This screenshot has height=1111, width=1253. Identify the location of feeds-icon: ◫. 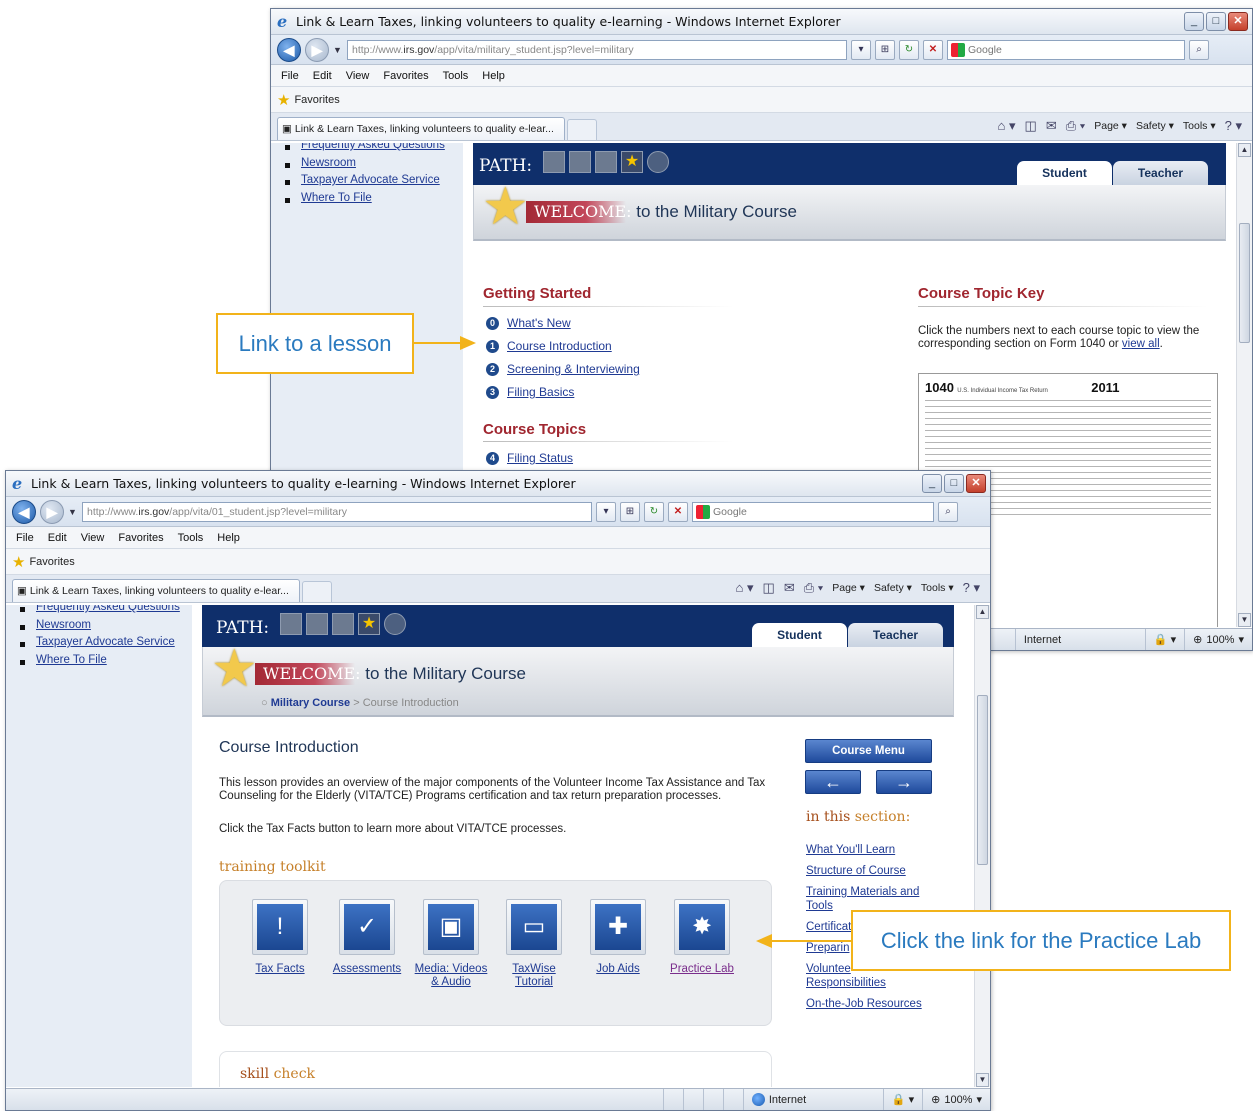
(1031, 126).